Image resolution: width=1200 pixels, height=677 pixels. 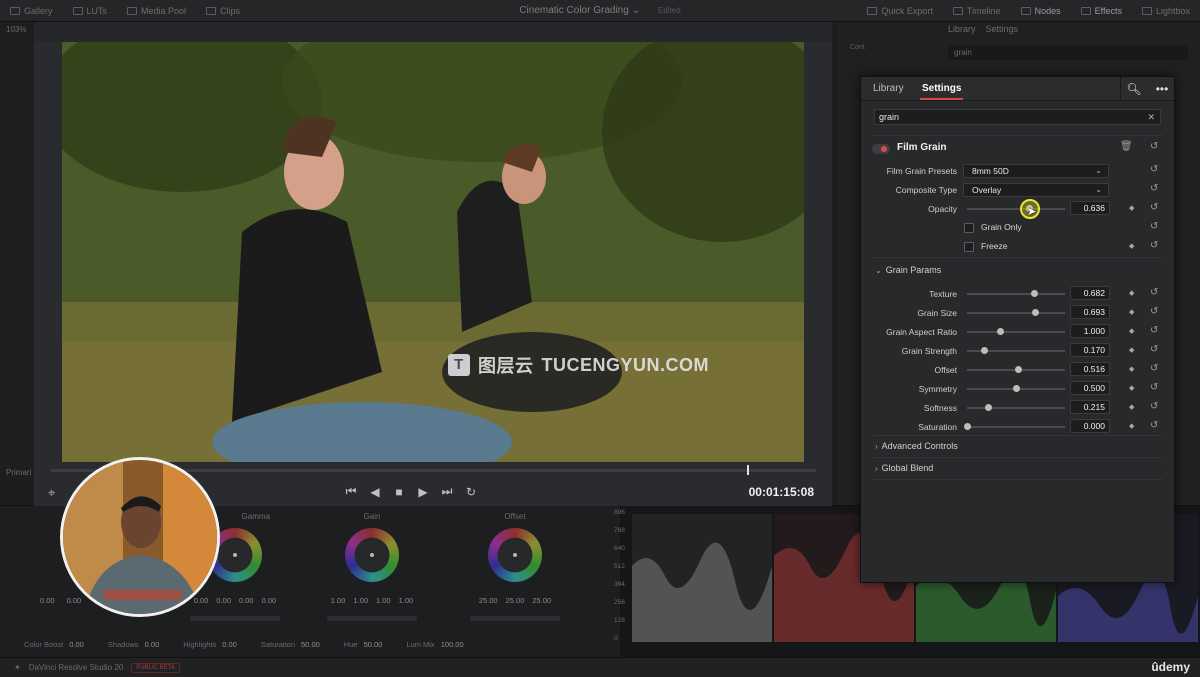 I want to click on film-grain-presets-dropdown: 8mm 50D ⌄, so click(x=1036, y=171).